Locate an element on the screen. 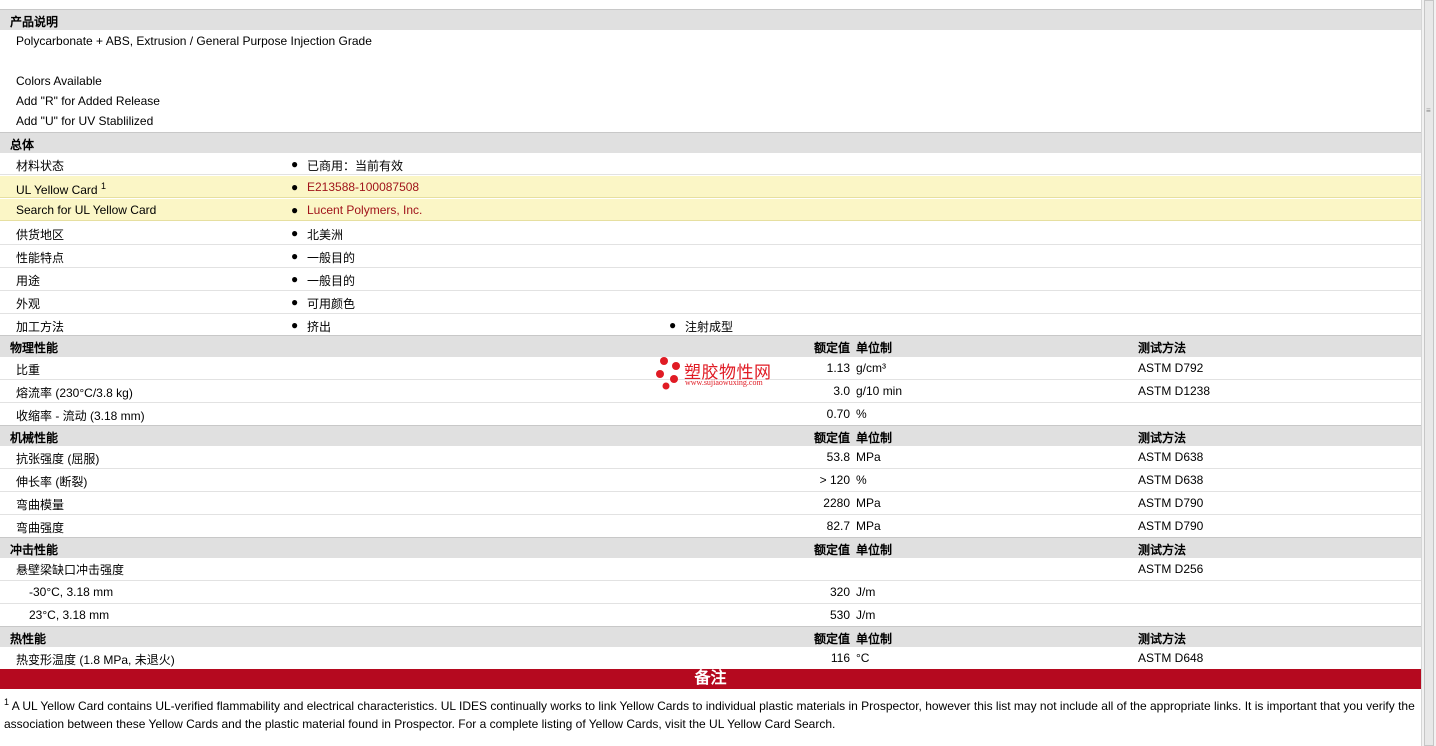 The image size is (1436, 746). section-header-physical: 物理性能 额定值 单位制 测试方法 is located at coordinates (710, 346).